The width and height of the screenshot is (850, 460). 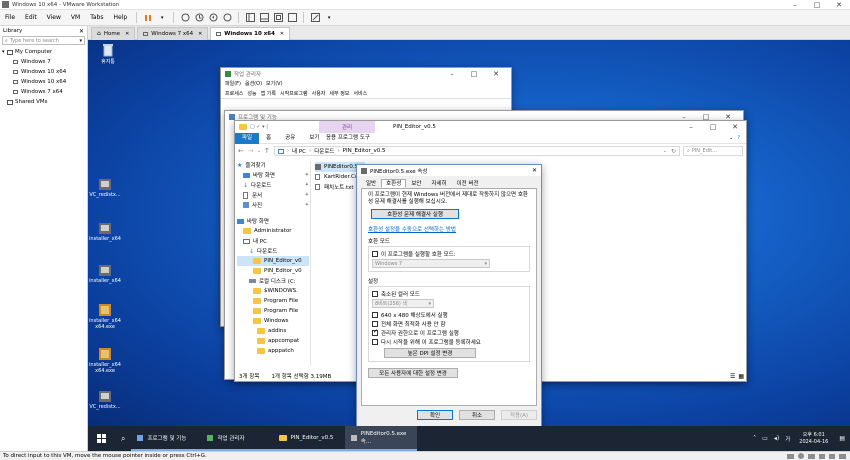 What do you see at coordinates (822, 456) in the screenshot?
I see `usb-icon` at bounding box center [822, 456].